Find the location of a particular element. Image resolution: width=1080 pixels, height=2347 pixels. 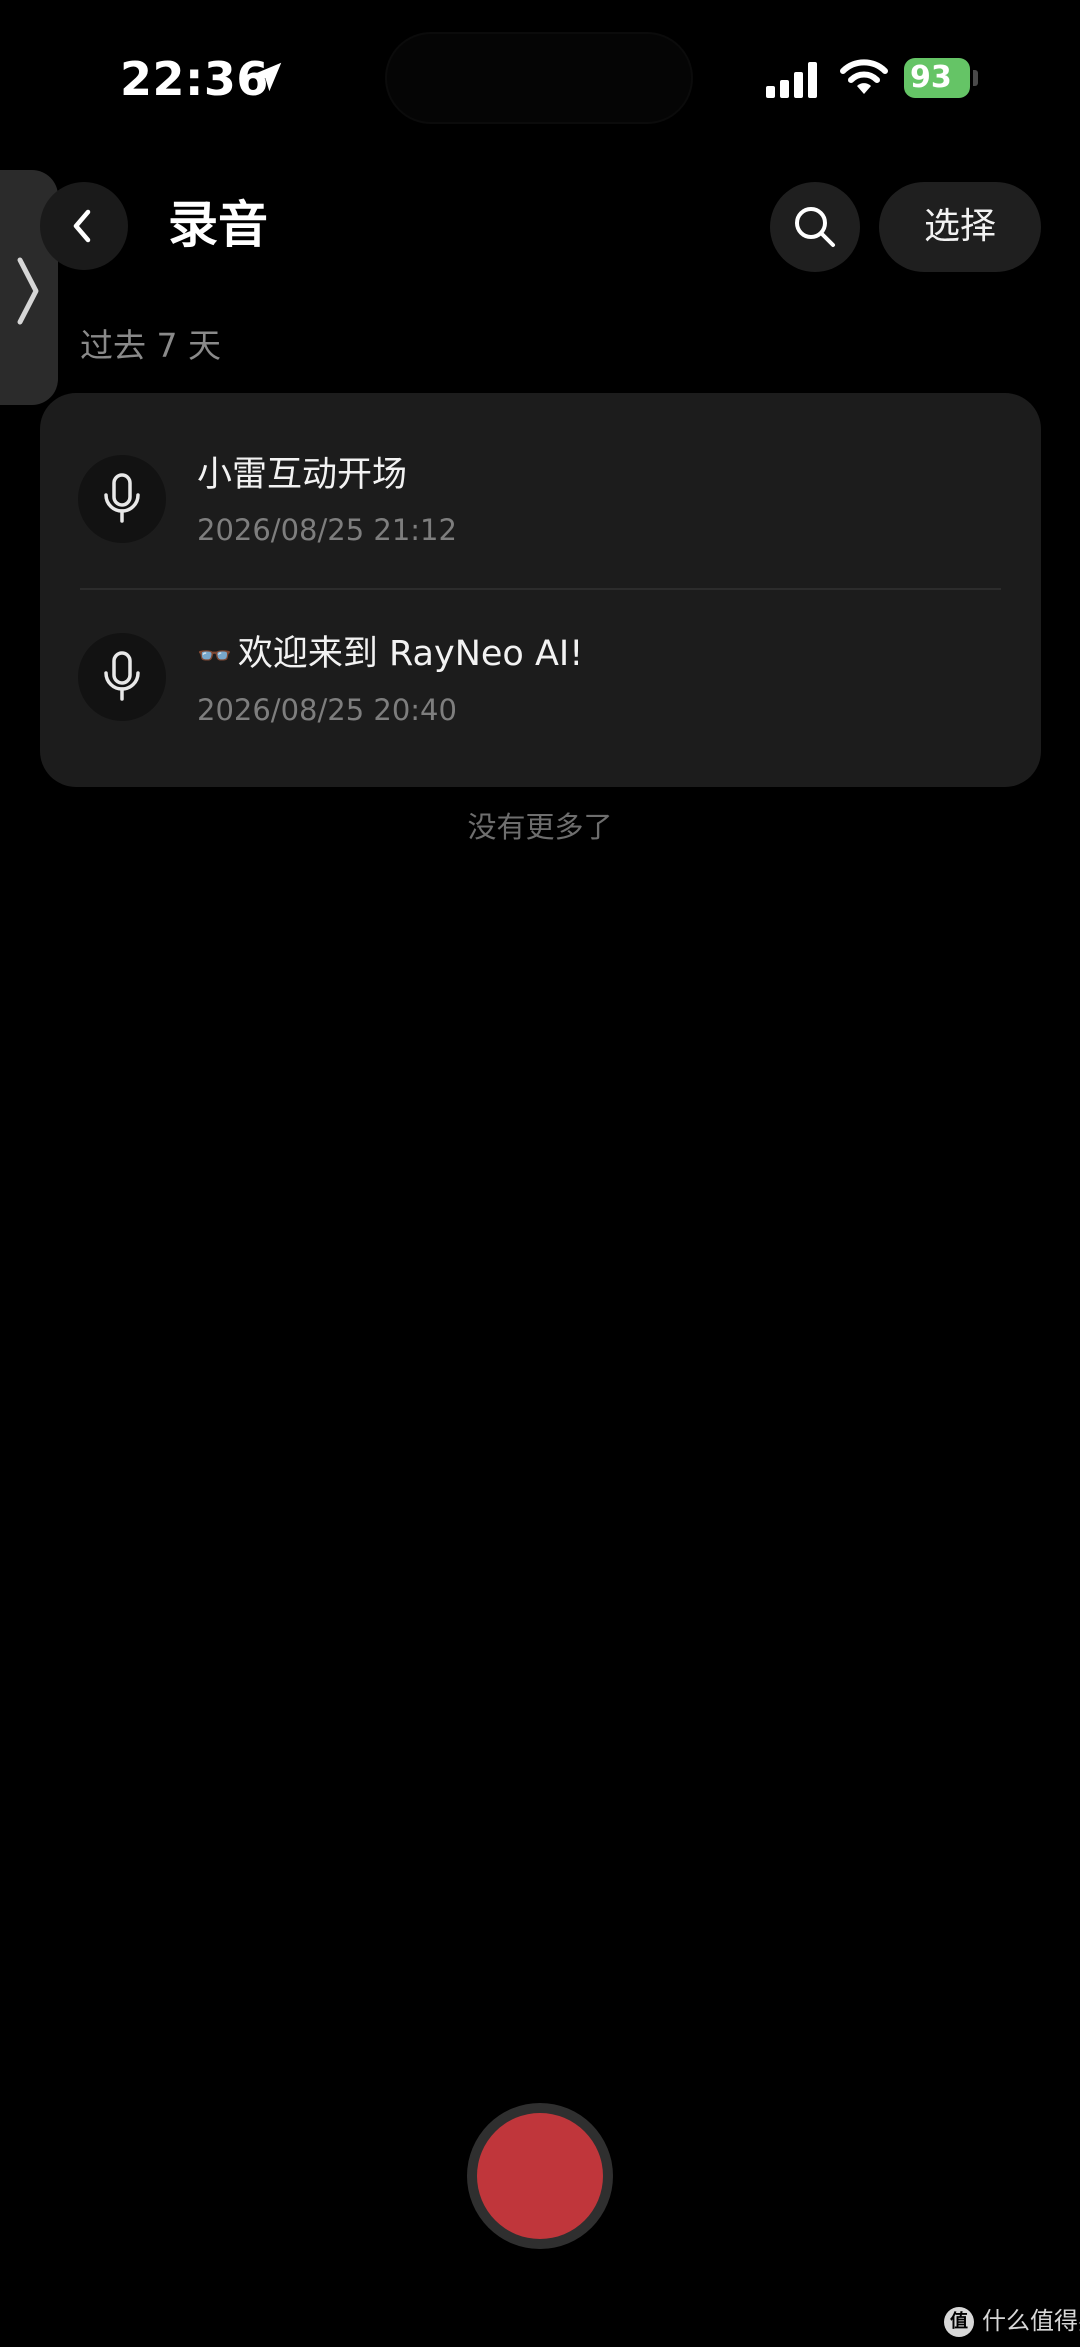

record-button is located at coordinates (540, 2176).